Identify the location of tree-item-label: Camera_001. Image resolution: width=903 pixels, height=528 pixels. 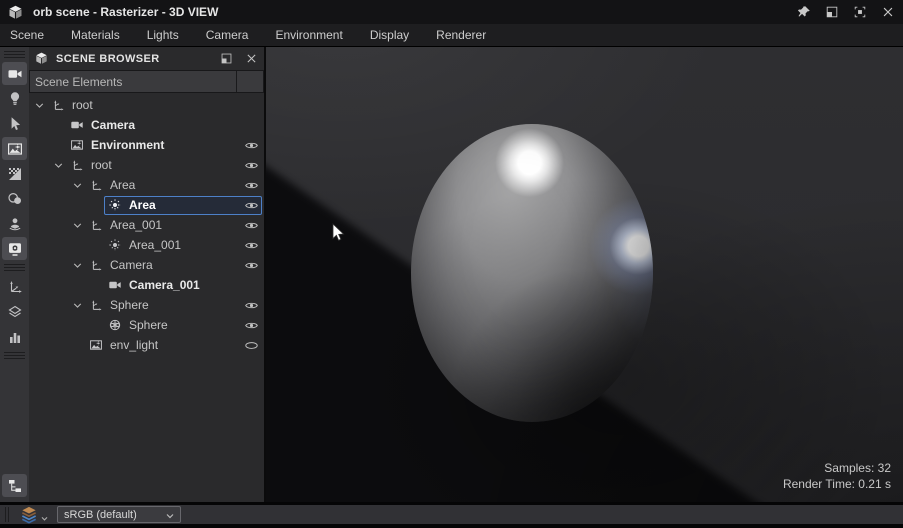
(164, 285).